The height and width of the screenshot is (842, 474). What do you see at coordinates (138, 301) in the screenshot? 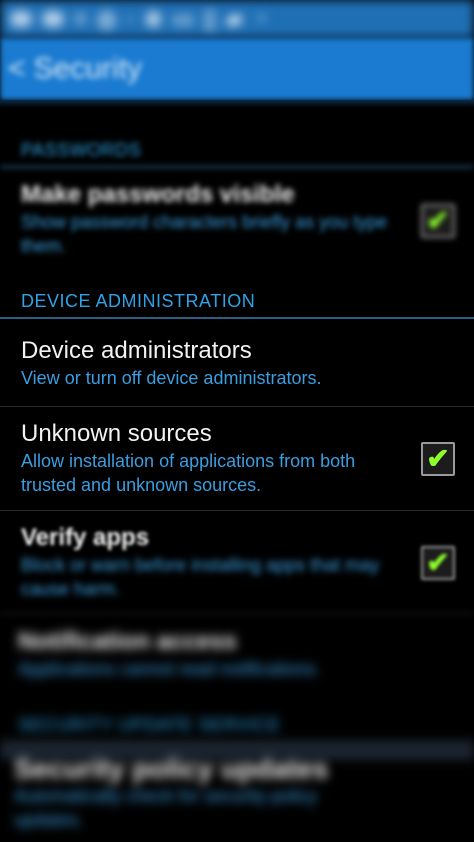
I see `section-header-device-administration: DEVICE ADMINISTRATION` at bounding box center [138, 301].